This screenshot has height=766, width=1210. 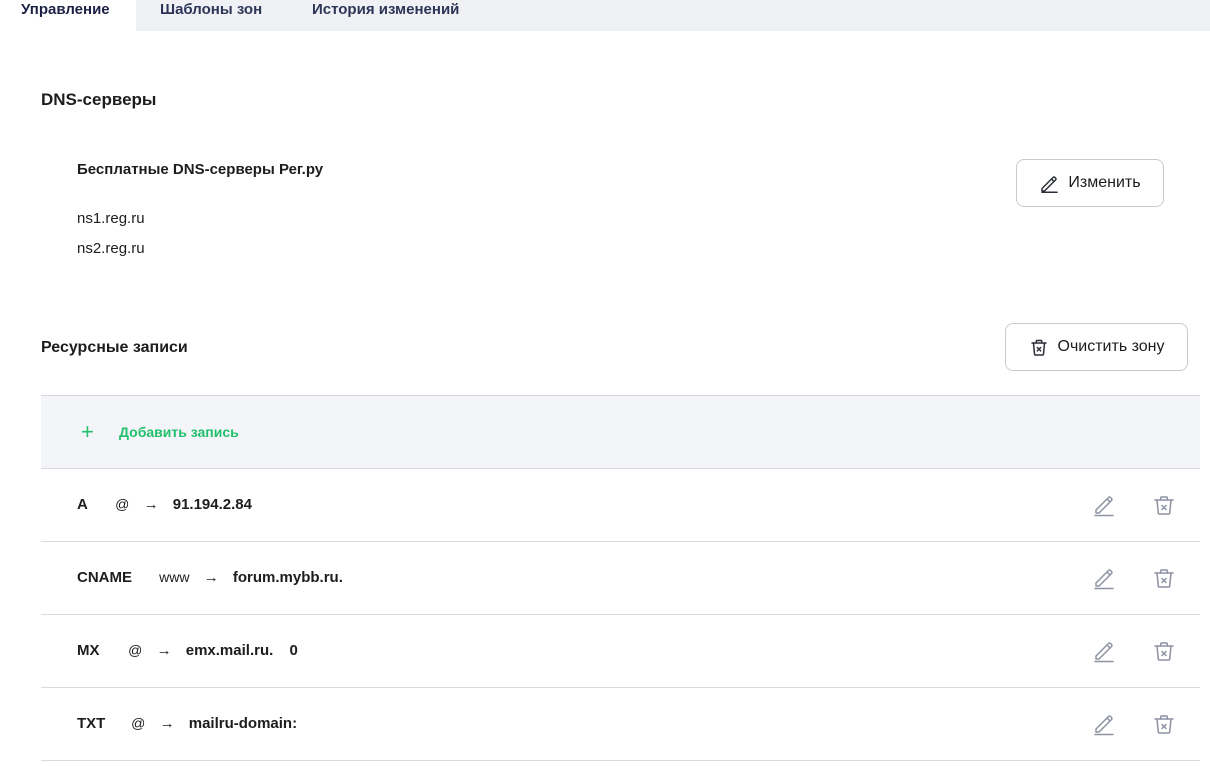 What do you see at coordinates (68, 15) in the screenshot?
I see `tab-management: Управление` at bounding box center [68, 15].